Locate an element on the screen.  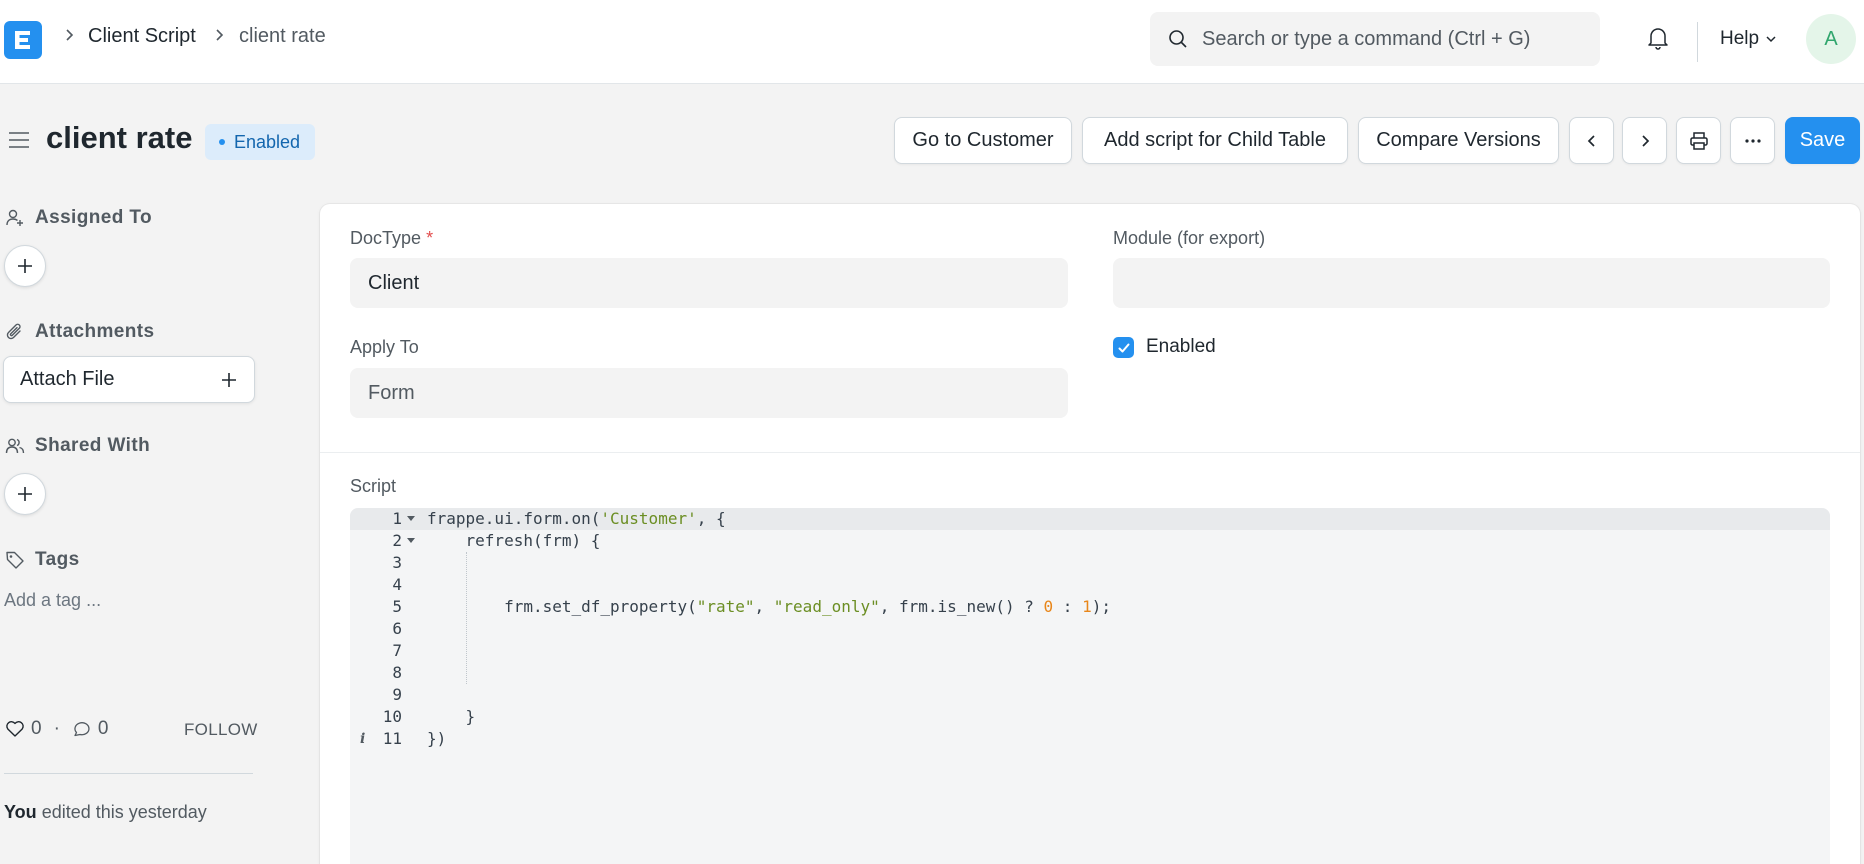
code-line: 8 is located at coordinates (1090, 673).